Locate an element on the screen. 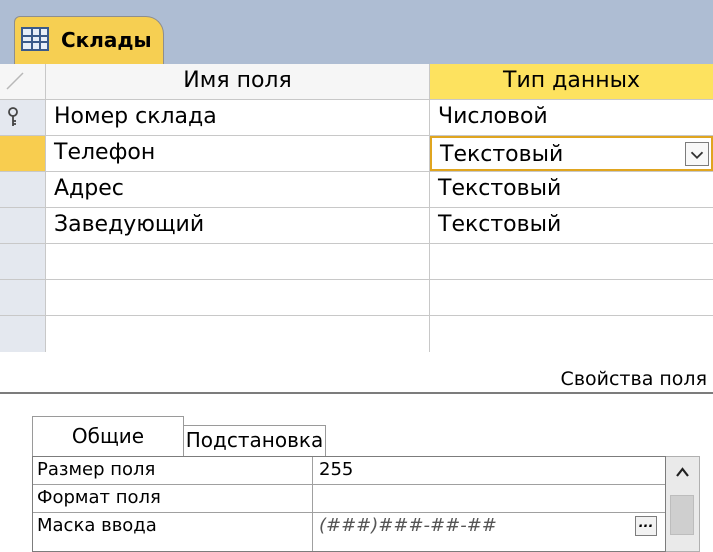 The width and height of the screenshot is (713, 552). field-properties-header: Свойства поля is located at coordinates (356, 380).